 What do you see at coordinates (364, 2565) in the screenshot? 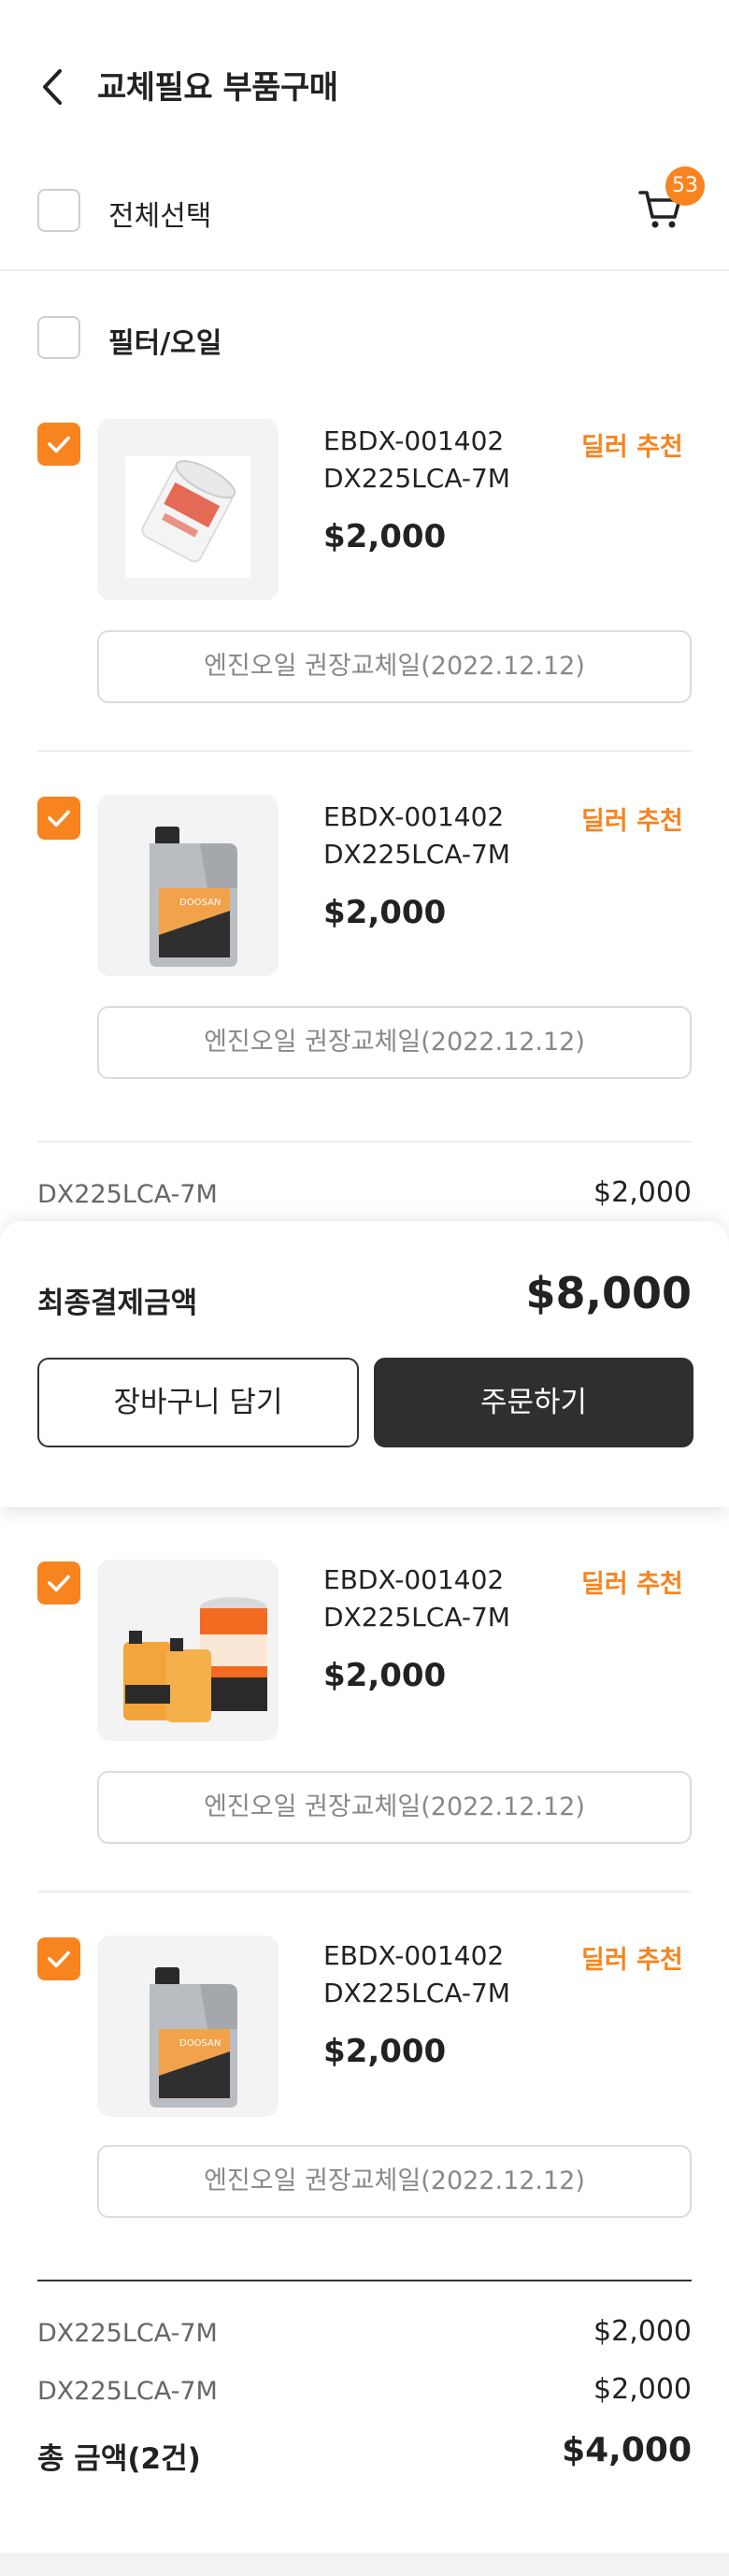
I see `bottom-spacer` at bounding box center [364, 2565].